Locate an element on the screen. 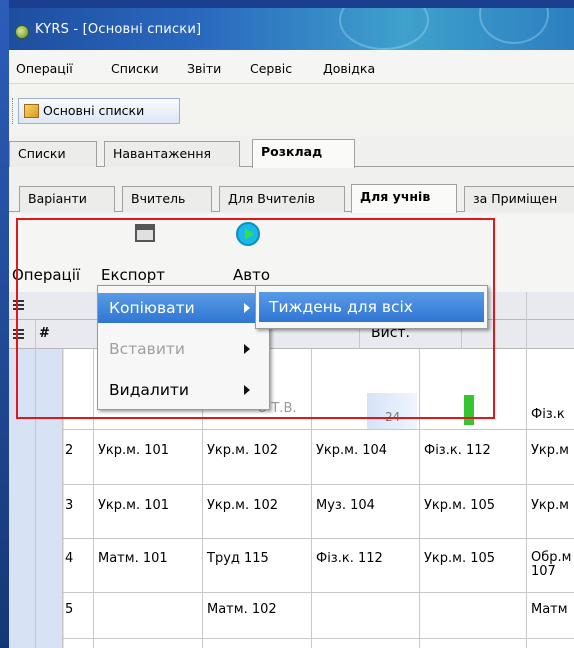 The height and width of the screenshot is (648, 574). cell-row2-c3: Укр.м. 104 is located at coordinates (351, 450).